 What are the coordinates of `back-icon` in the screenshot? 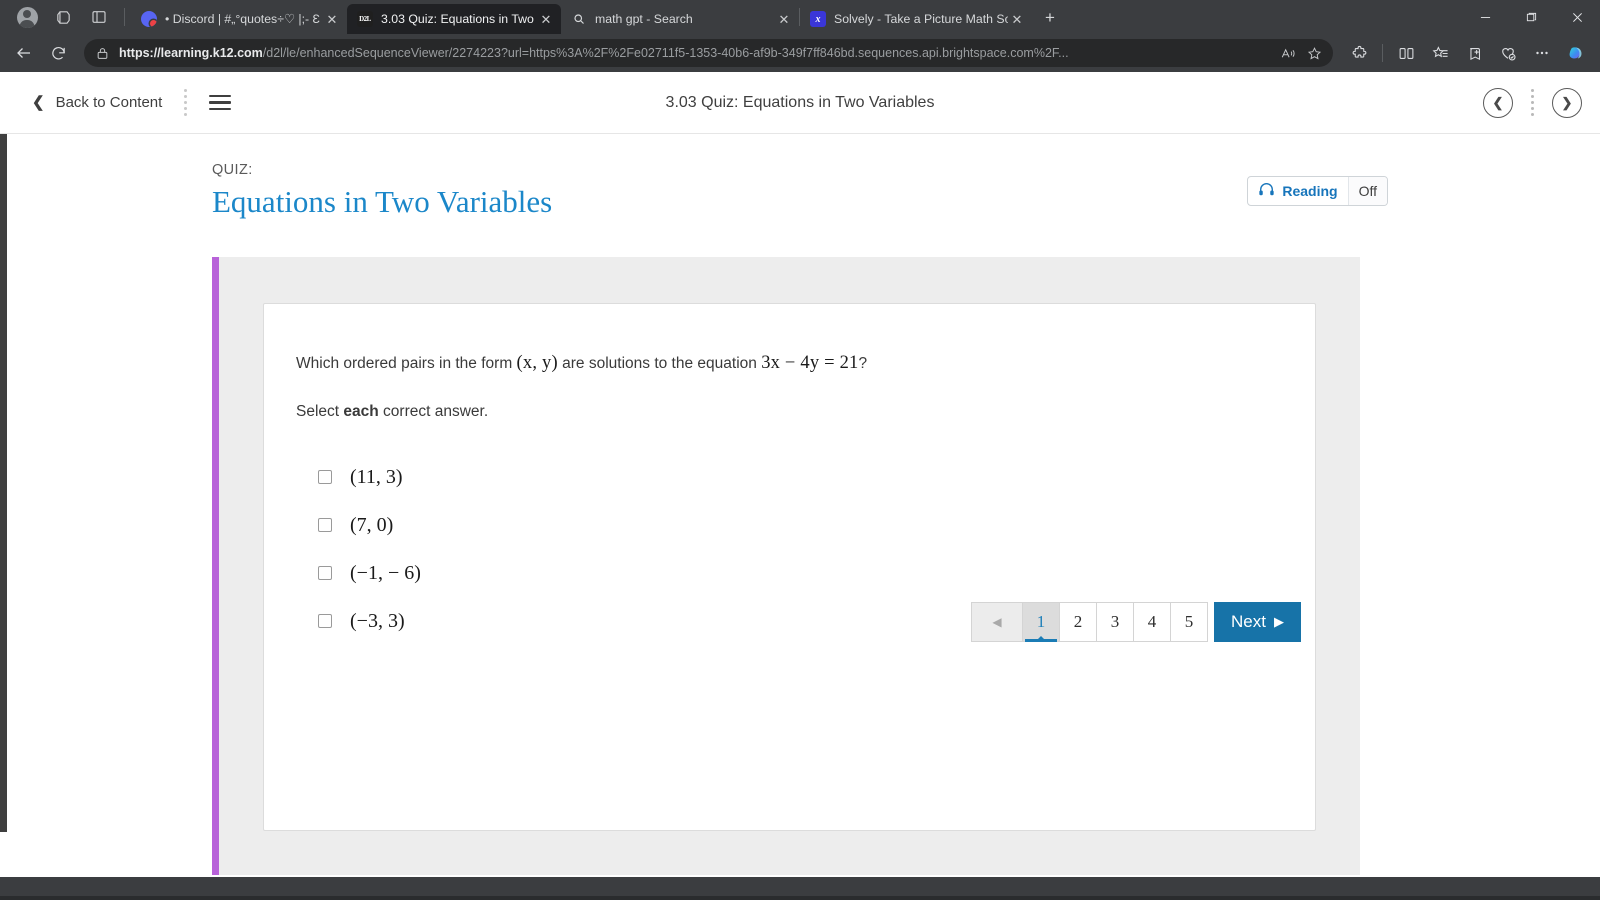 It's located at (24, 53).